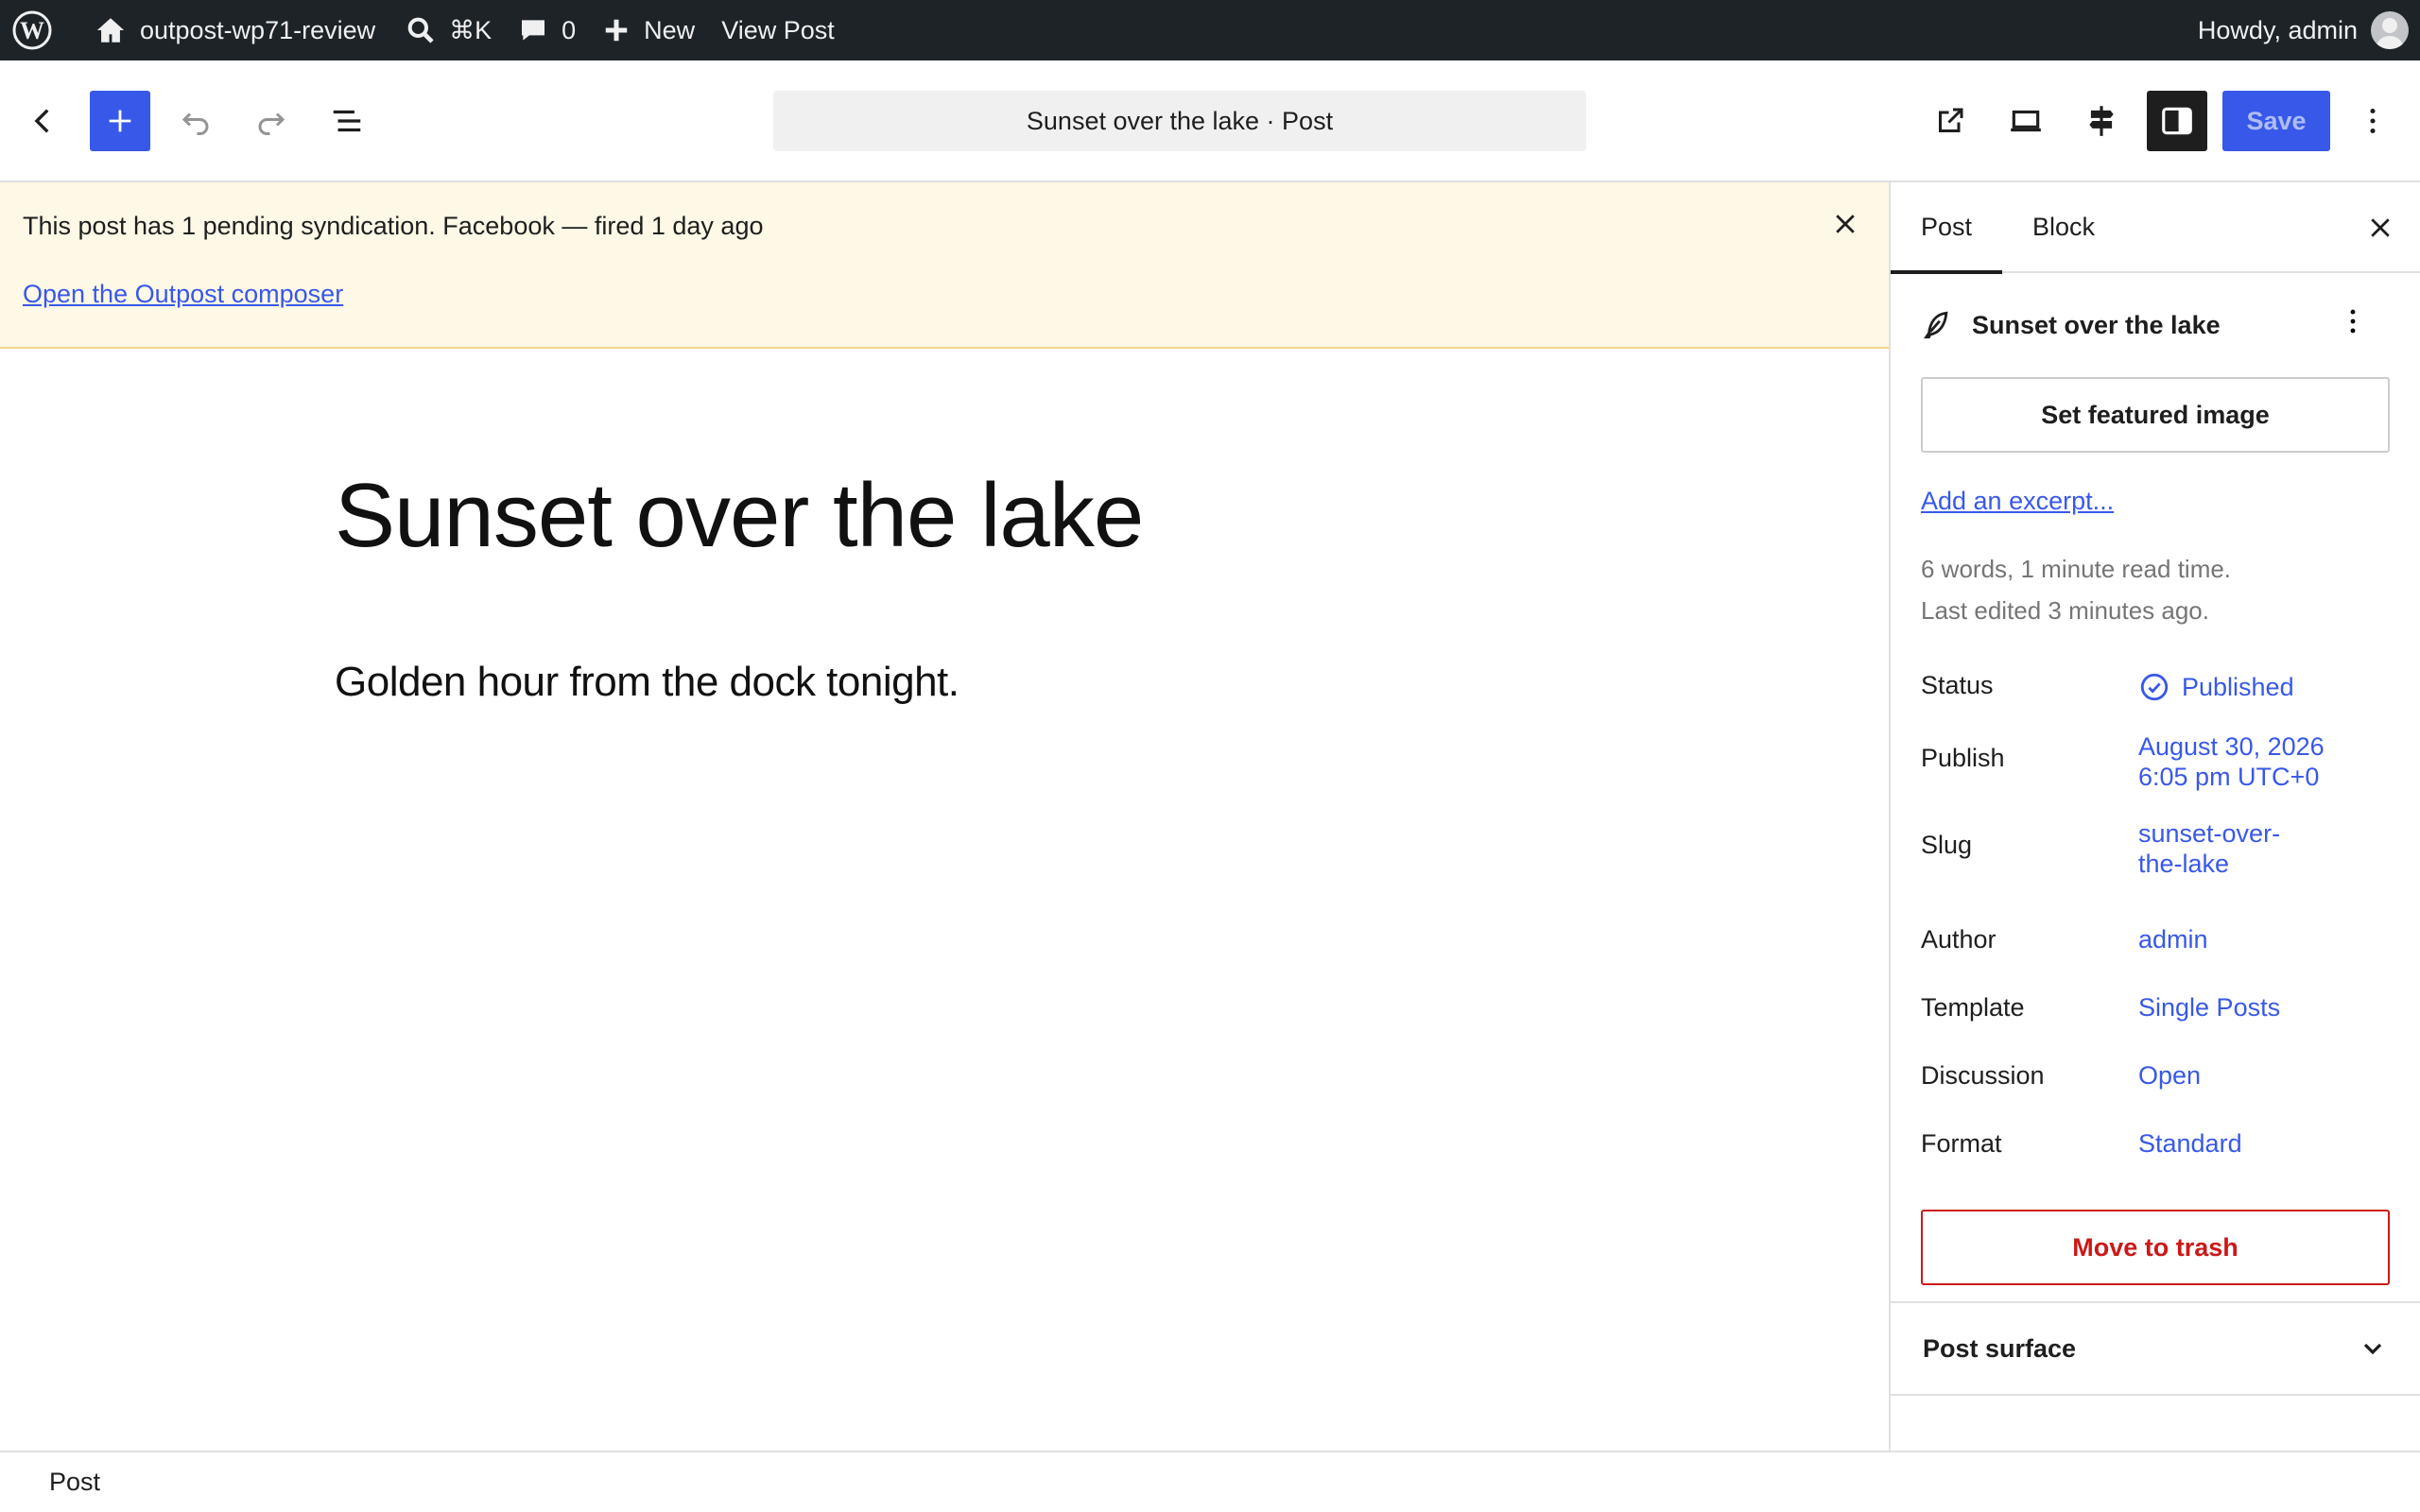 This screenshot has width=2420, height=1512. I want to click on home-icon, so click(111, 30).